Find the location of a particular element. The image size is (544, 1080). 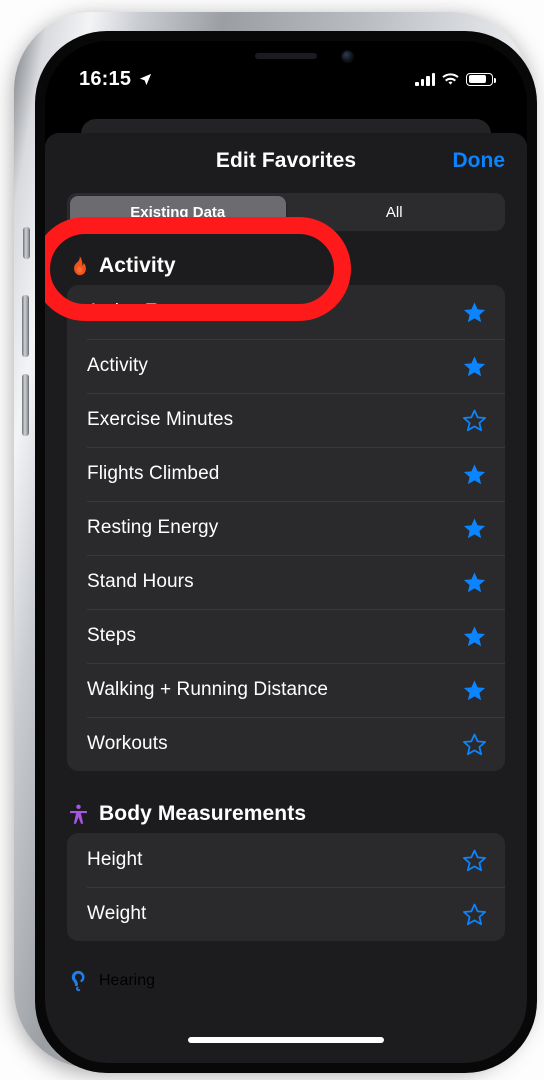

row-label: Active Energy is located at coordinates (146, 311).